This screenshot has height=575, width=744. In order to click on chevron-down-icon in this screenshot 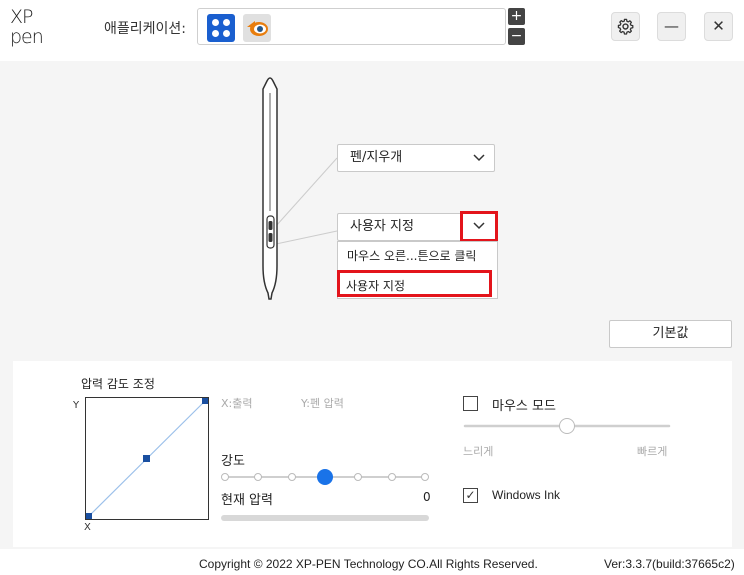, I will do `click(479, 163)`.